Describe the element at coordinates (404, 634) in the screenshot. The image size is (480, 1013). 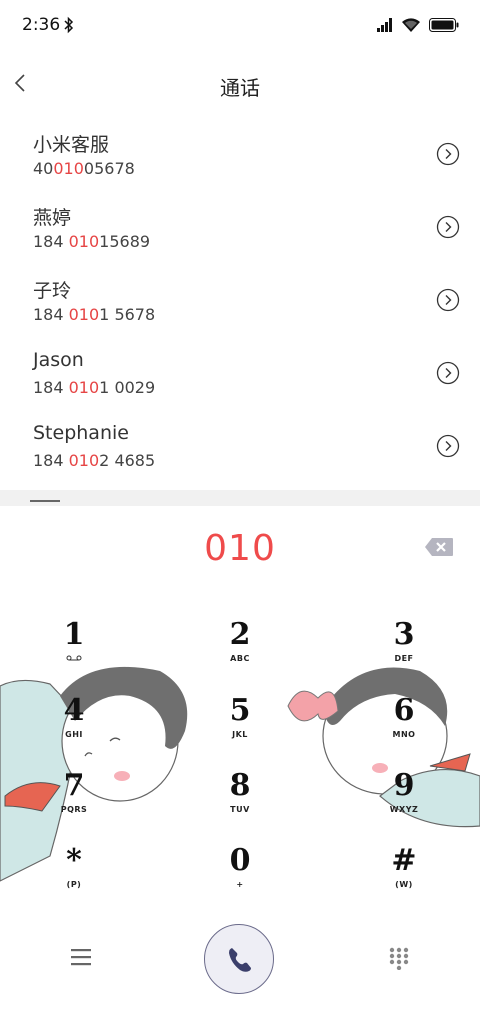
I see `key-digit: 3` at that location.